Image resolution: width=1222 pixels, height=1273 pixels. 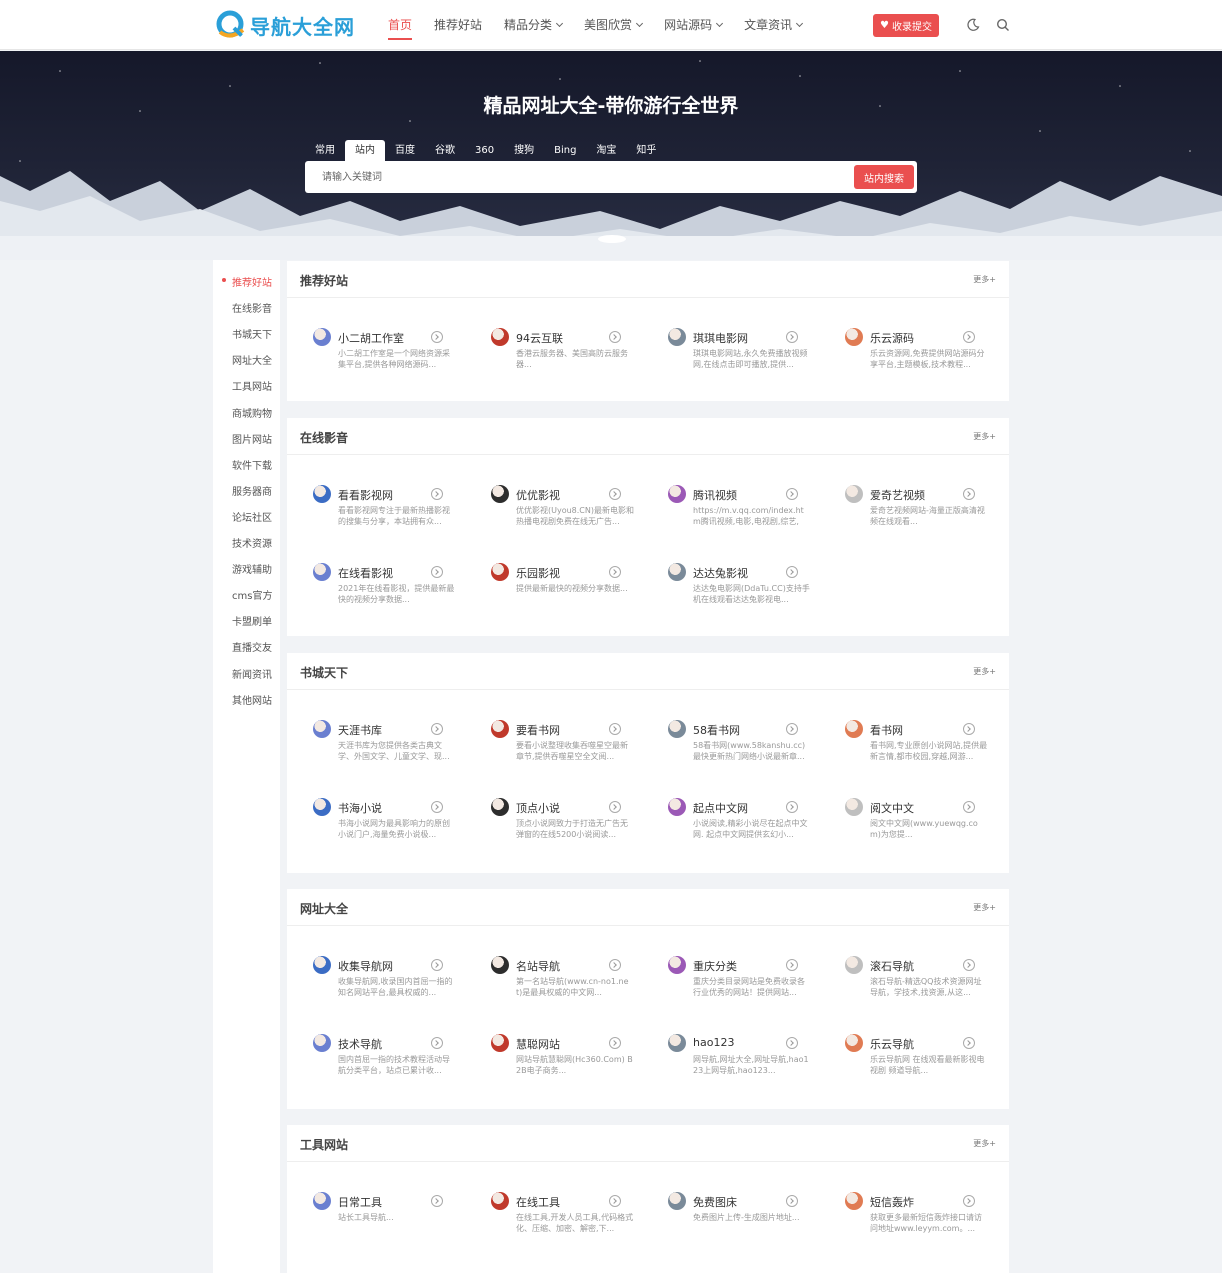 What do you see at coordinates (246, 412) in the screenshot?
I see `side-menu-item: 商城购物` at bounding box center [246, 412].